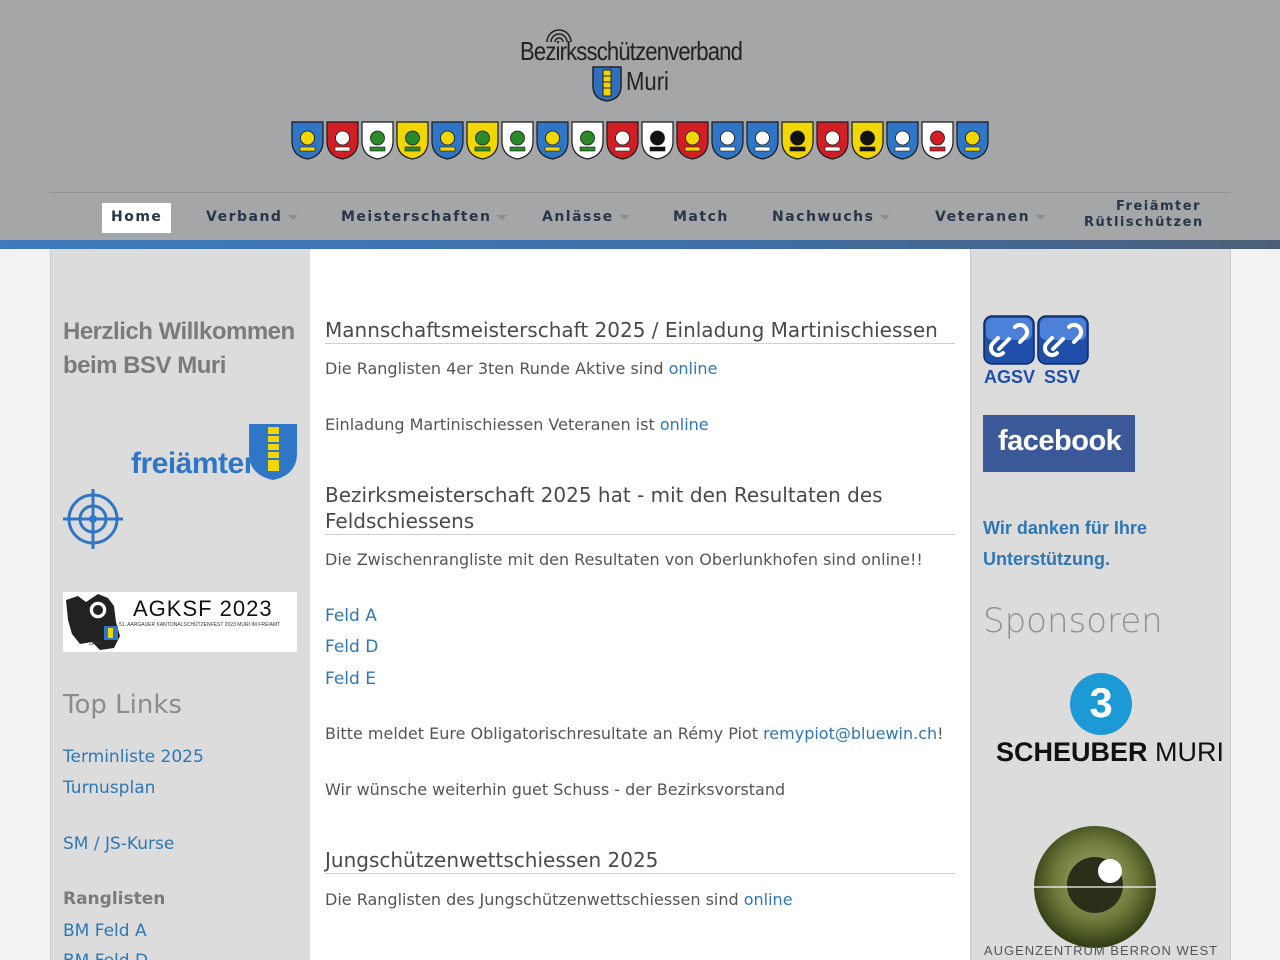 This screenshot has width=1280, height=960. I want to click on scheuber-sponsor-logo: 3 SCHEUBER MURI, so click(1103, 721).